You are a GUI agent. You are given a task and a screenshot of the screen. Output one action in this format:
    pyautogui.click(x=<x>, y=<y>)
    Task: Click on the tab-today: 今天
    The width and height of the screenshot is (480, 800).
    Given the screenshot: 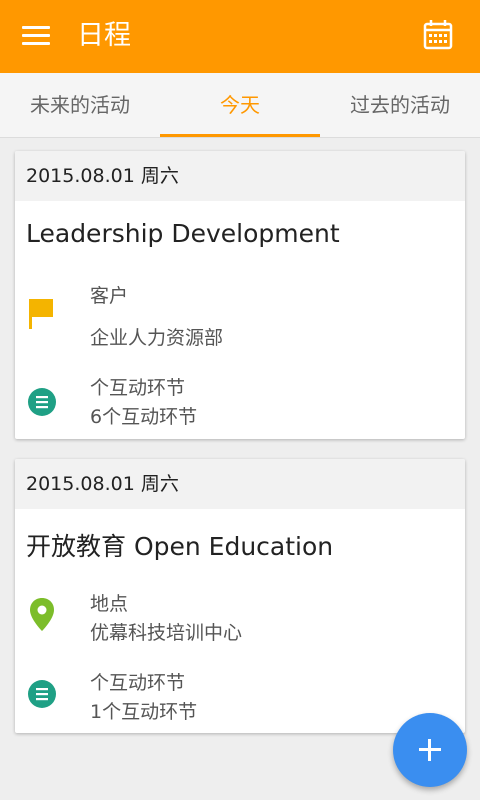 What is the action you would take?
    pyautogui.click(x=240, y=105)
    